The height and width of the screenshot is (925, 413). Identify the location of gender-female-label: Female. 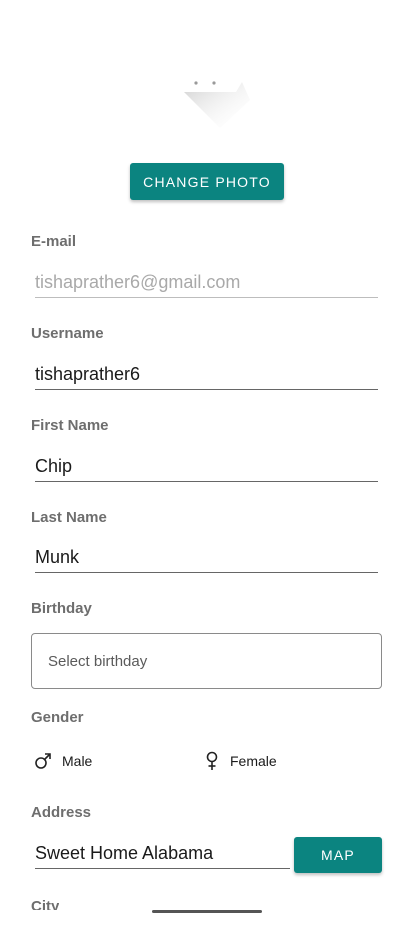
(253, 761).